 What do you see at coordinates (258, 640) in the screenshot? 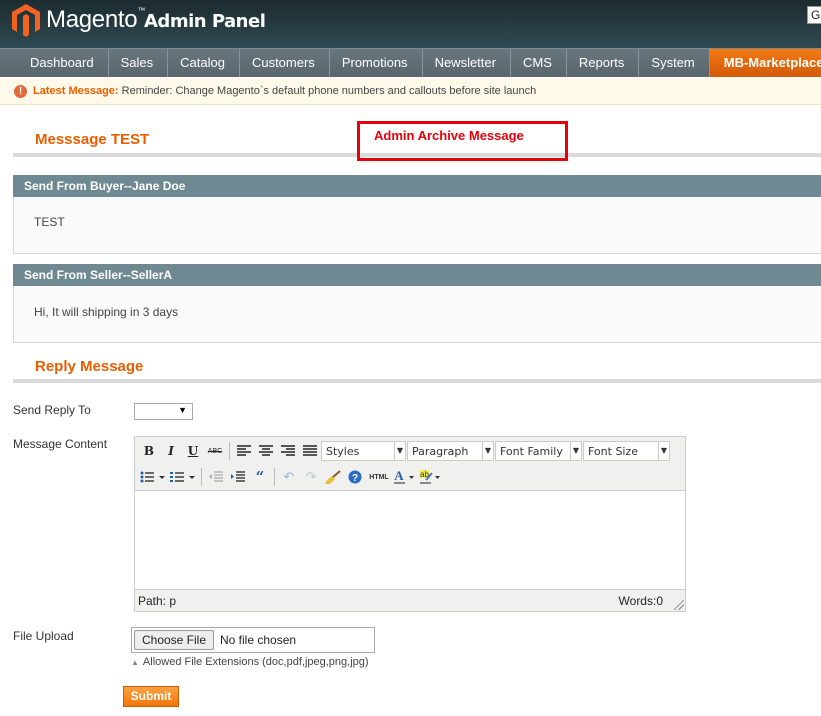
I see `no-file-text: No file chosen` at bounding box center [258, 640].